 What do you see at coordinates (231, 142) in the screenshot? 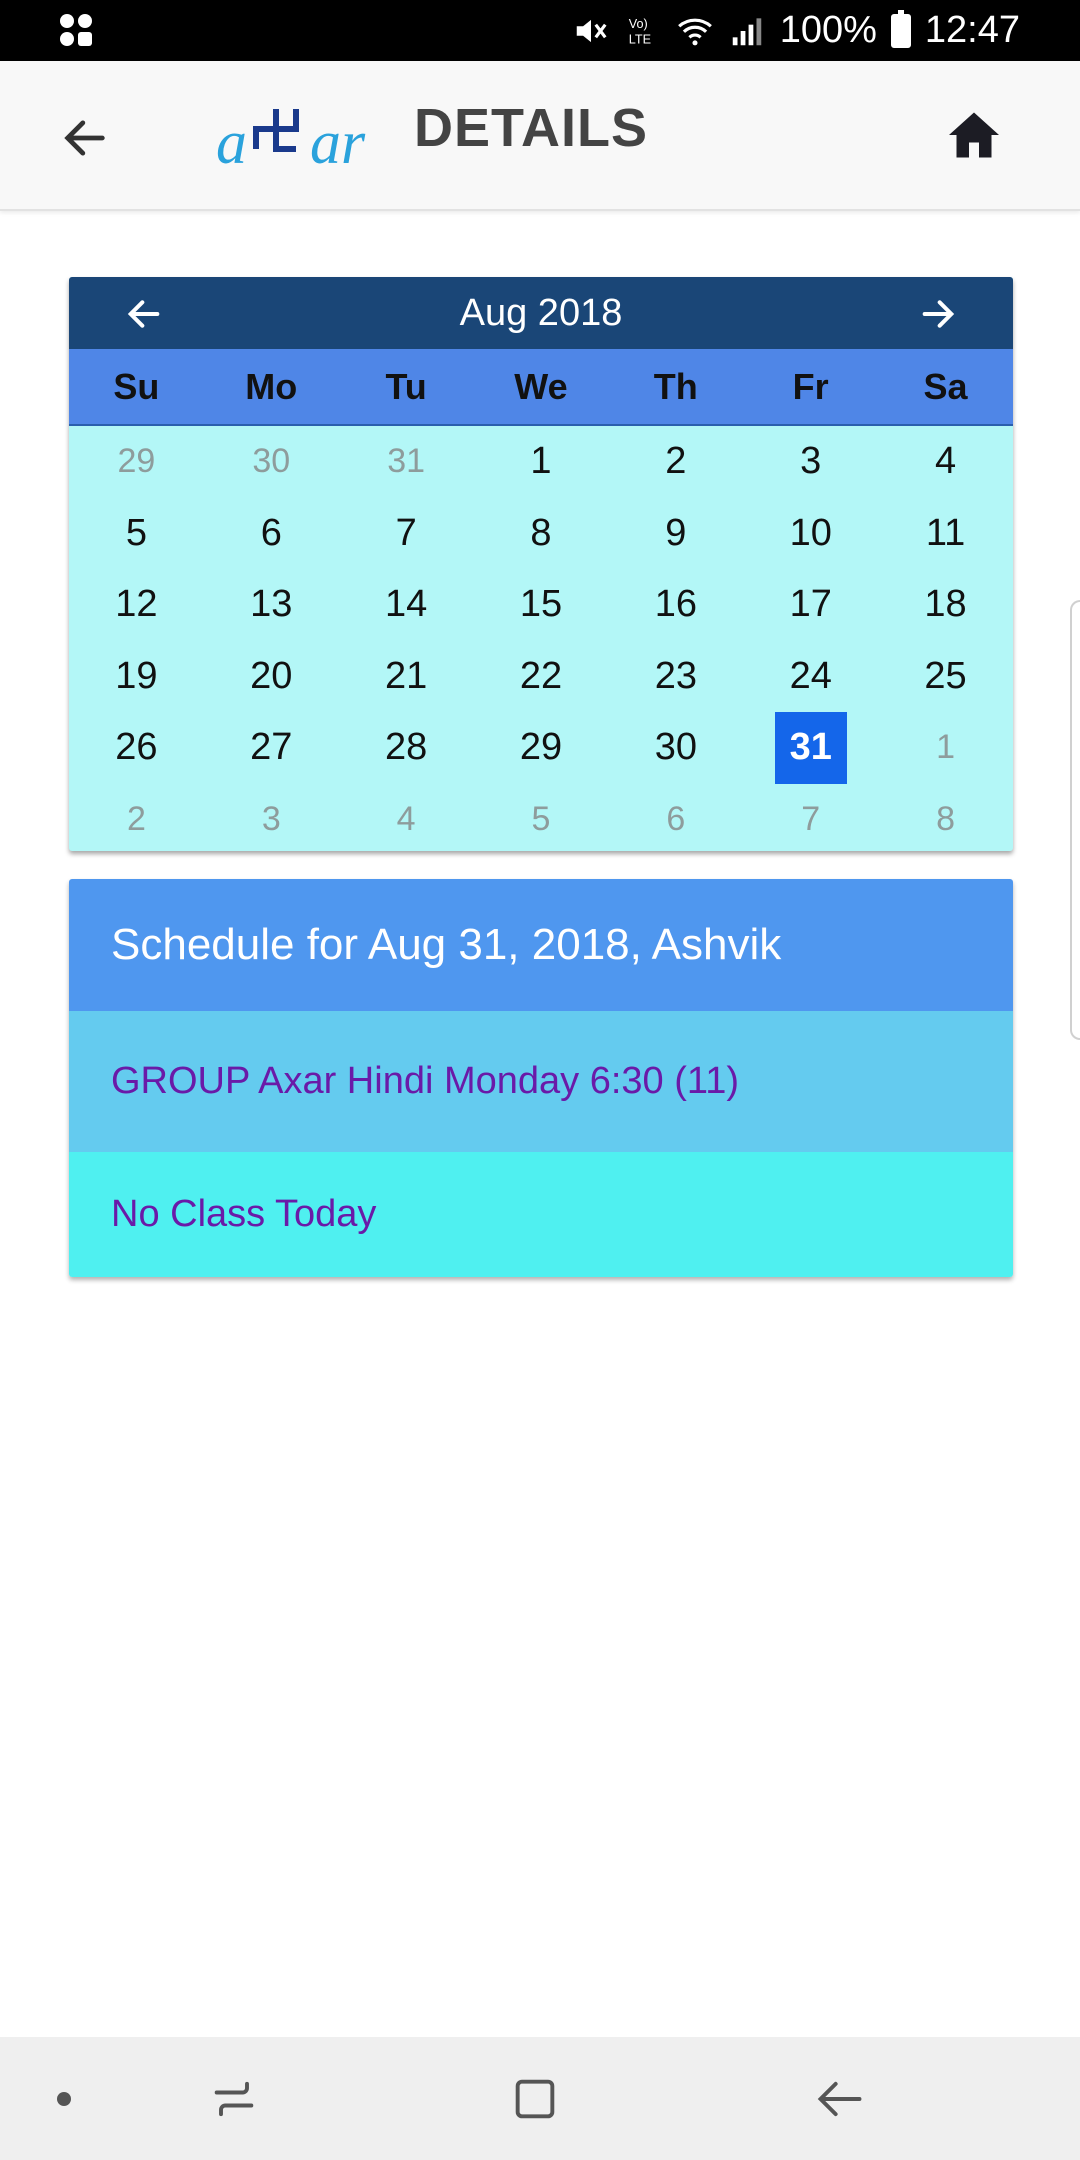
I see `logo-letter-a: a` at bounding box center [231, 142].